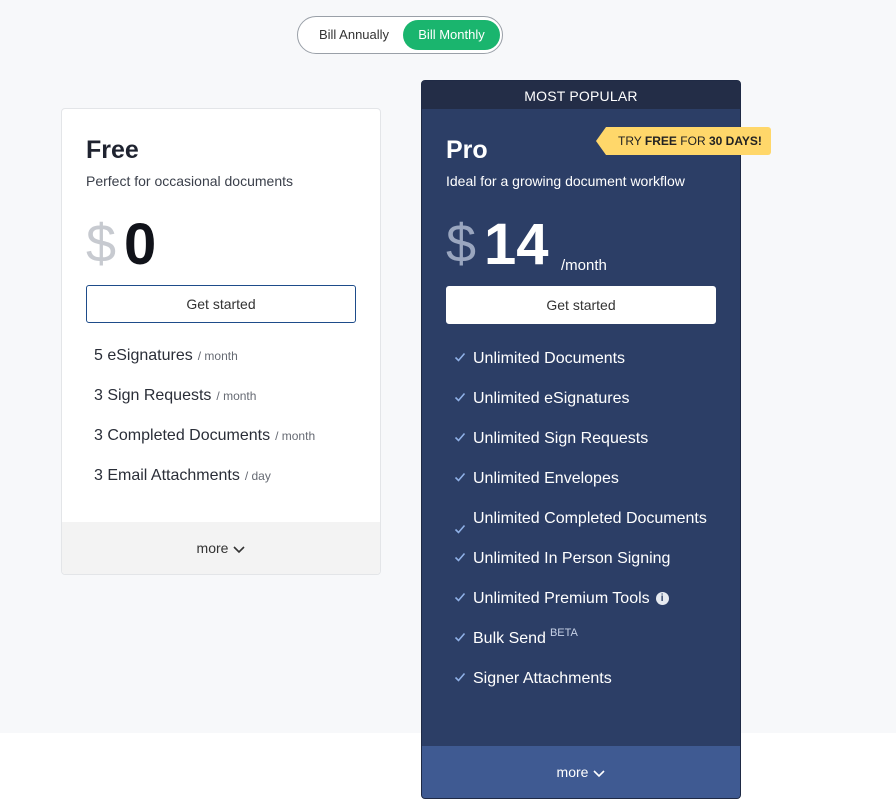 This screenshot has height=807, width=896. What do you see at coordinates (140, 244) in the screenshot?
I see `plan-price: 0` at bounding box center [140, 244].